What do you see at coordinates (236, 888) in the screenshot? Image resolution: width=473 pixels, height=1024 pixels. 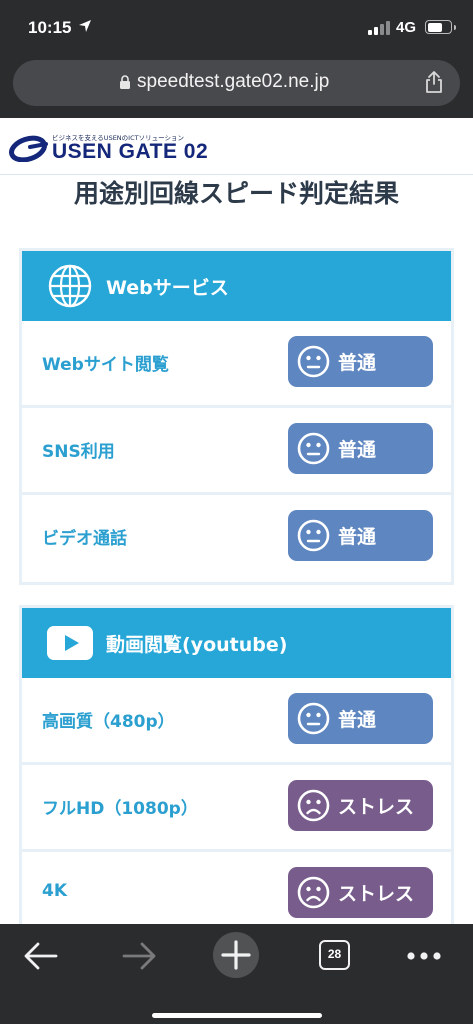 I see `list-item: 4K ストレス` at bounding box center [236, 888].